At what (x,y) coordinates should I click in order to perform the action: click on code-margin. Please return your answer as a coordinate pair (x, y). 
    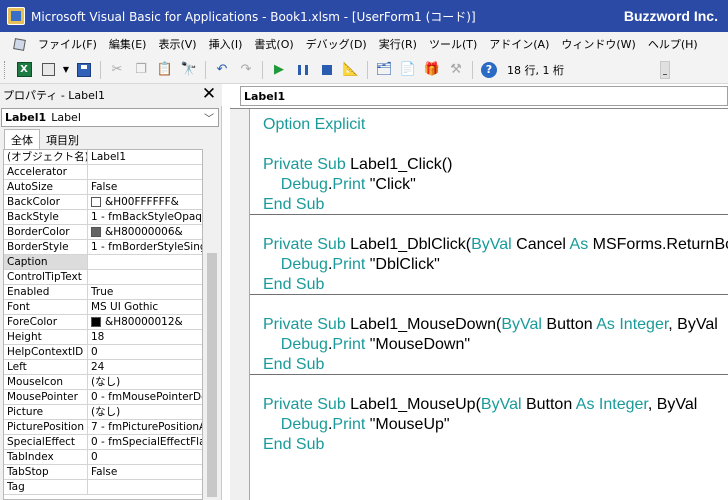
    Looking at the image, I should click on (240, 304).